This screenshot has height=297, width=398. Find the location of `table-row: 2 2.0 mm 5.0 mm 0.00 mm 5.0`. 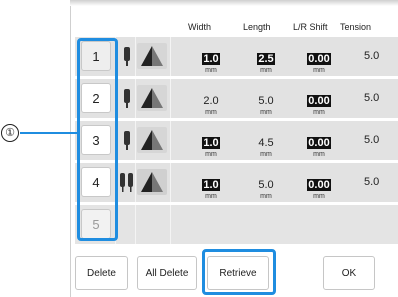

table-row: 2 2.0 mm 5.0 mm 0.00 mm 5.0 is located at coordinates (236, 98).